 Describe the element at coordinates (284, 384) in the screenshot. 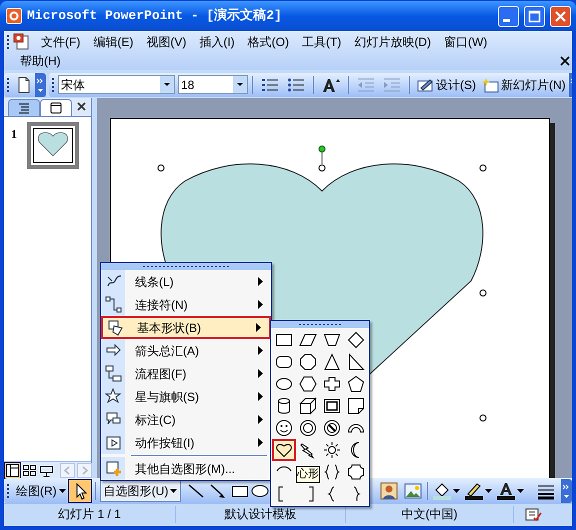

I see `oval-icon` at that location.